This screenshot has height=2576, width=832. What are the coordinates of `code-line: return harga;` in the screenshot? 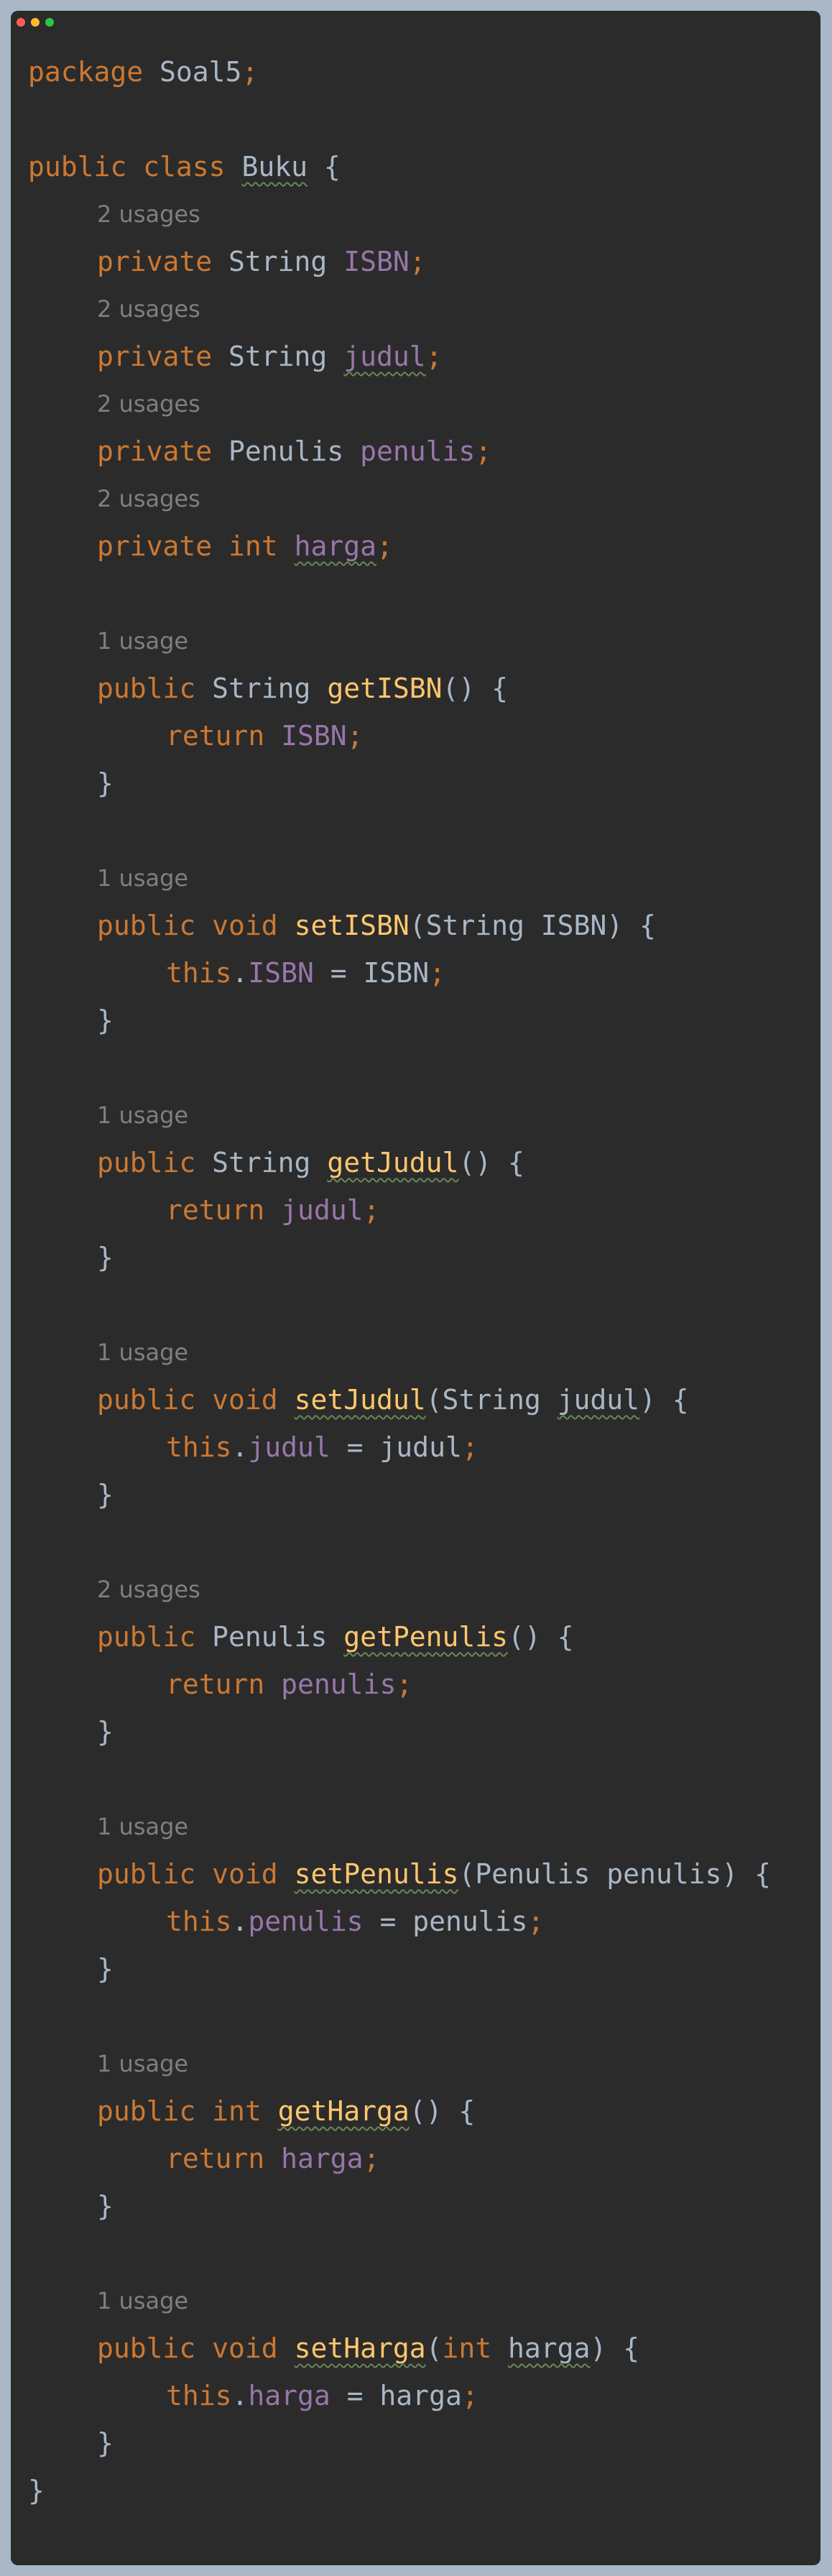 It's located at (424, 2158).